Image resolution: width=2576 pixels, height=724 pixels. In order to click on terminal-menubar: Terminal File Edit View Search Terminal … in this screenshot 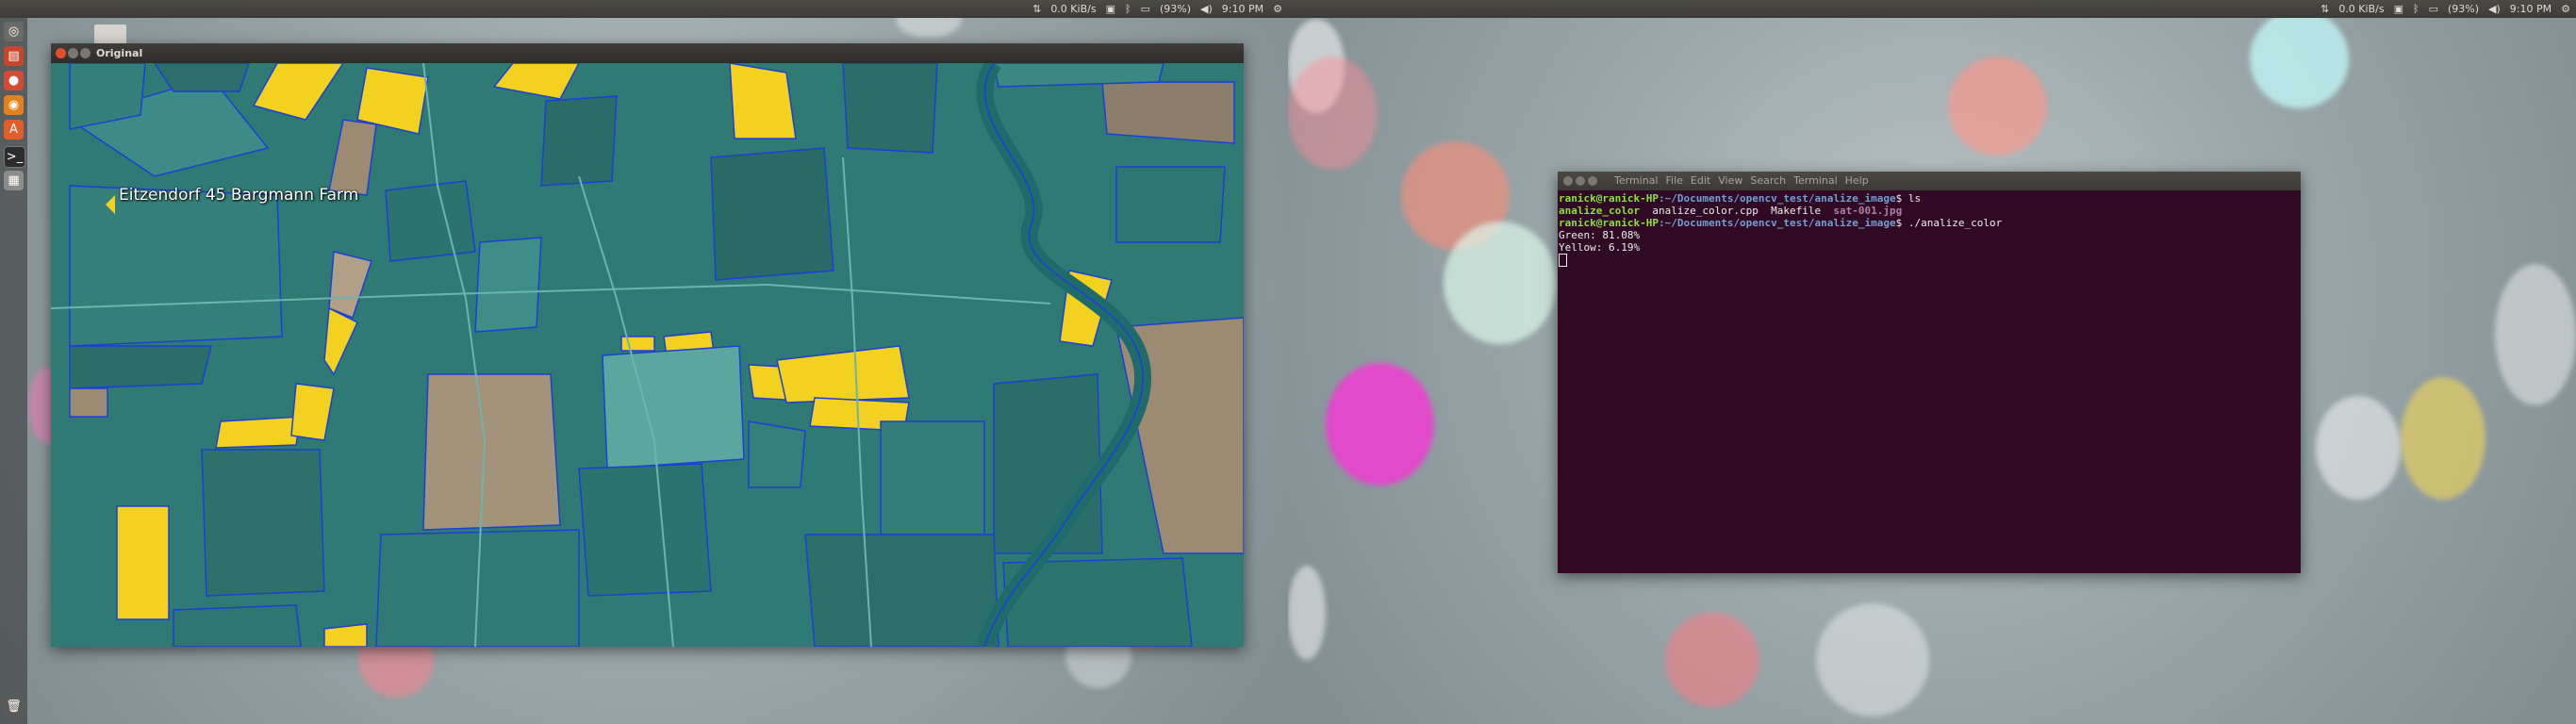, I will do `click(1741, 181)`.